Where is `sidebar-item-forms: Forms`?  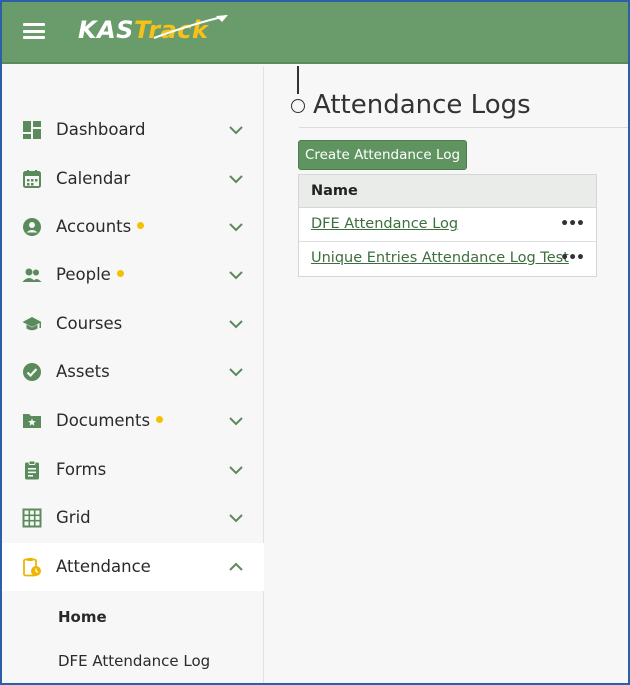 sidebar-item-forms: Forms is located at coordinates (133, 470).